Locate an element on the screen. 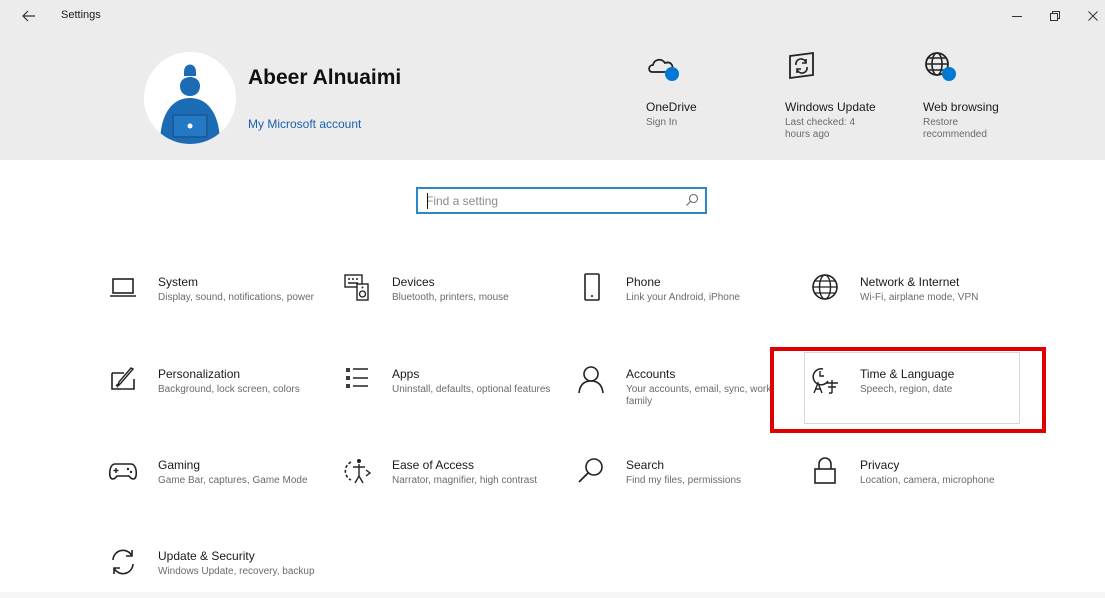  category-subtitle: Speech, region, date is located at coordinates (906, 389).